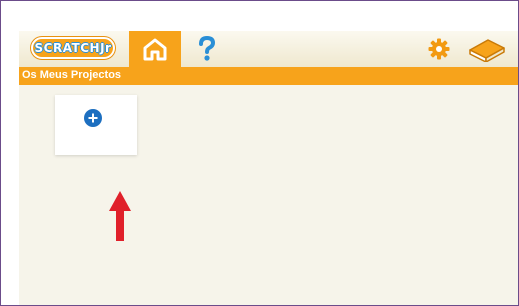 This screenshot has width=519, height=306. Describe the element at coordinates (120, 216) in the screenshot. I see `red-arrow-up-icon` at that location.